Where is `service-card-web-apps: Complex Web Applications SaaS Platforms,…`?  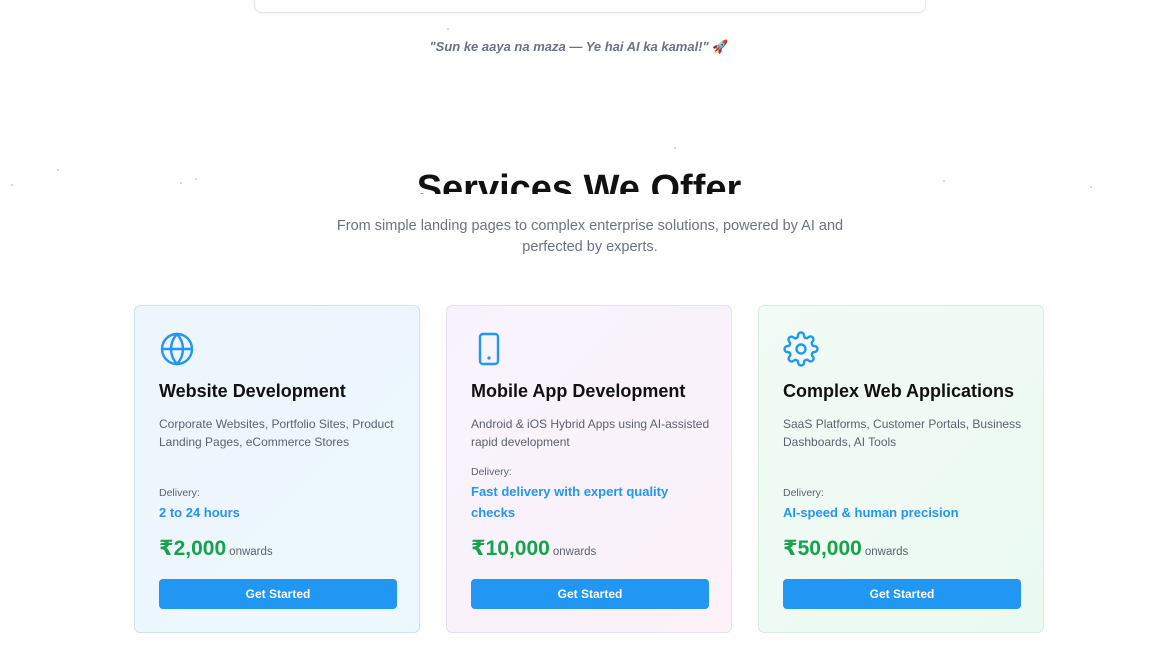 service-card-web-apps: Complex Web Applications SaaS Platforms,… is located at coordinates (901, 469).